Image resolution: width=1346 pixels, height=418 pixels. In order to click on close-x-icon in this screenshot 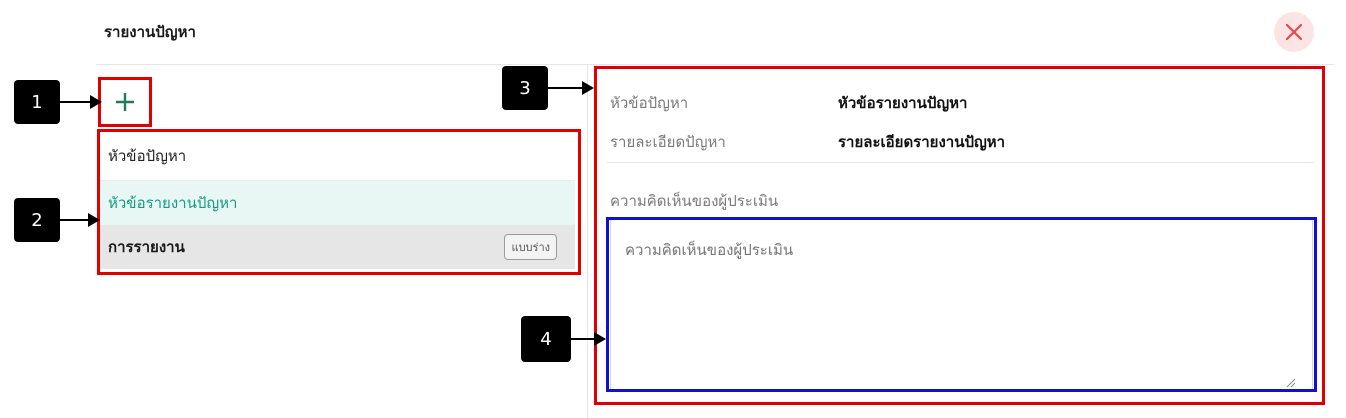, I will do `click(1294, 32)`.